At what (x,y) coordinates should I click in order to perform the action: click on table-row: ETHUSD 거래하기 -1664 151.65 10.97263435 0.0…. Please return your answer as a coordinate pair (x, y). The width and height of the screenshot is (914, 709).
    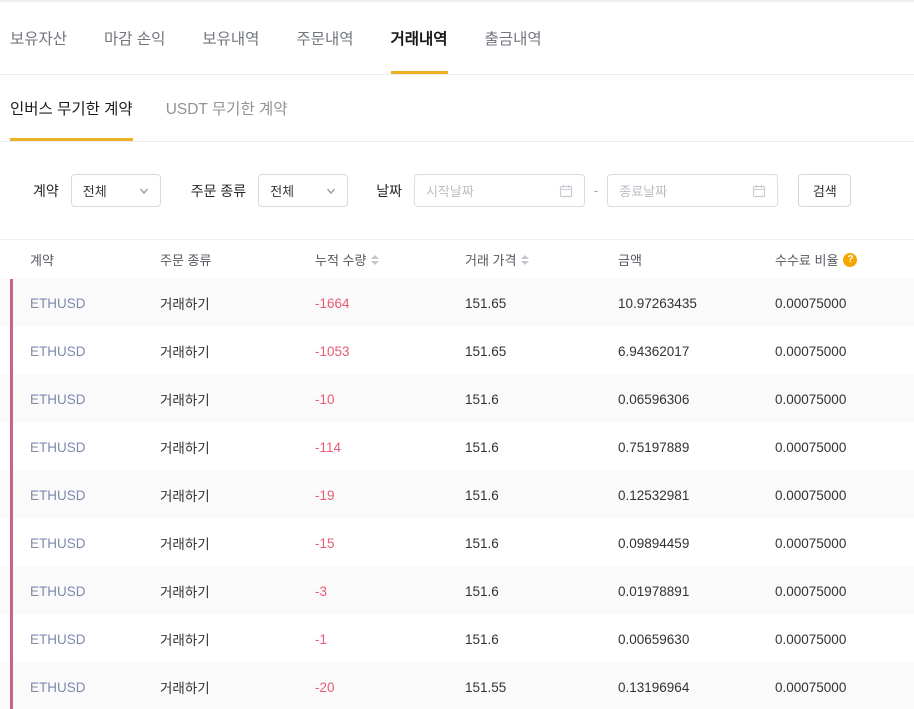
    Looking at the image, I should click on (457, 303).